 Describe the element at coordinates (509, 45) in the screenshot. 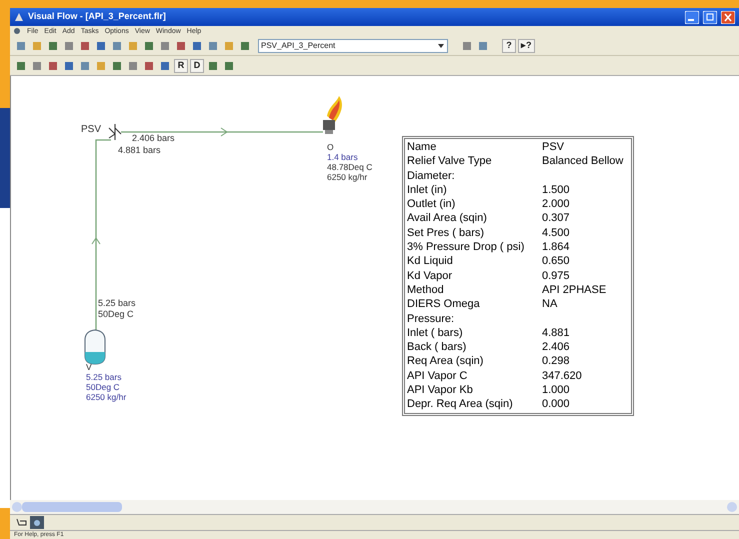

I see `help-button: ?` at that location.